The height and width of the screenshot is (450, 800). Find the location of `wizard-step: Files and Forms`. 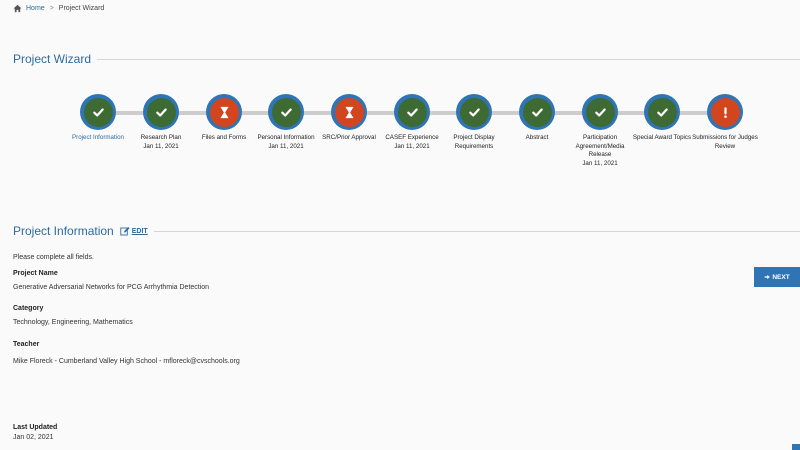

wizard-step: Files and Forms is located at coordinates (224, 118).